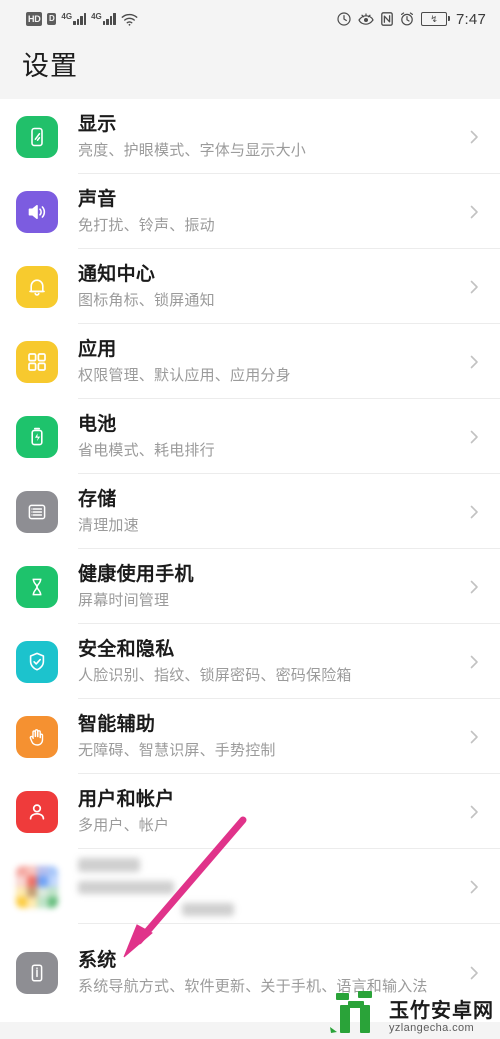 Image resolution: width=500 pixels, height=1039 pixels. I want to click on row-subtitle: 省电模式、耗电排行, so click(146, 450).